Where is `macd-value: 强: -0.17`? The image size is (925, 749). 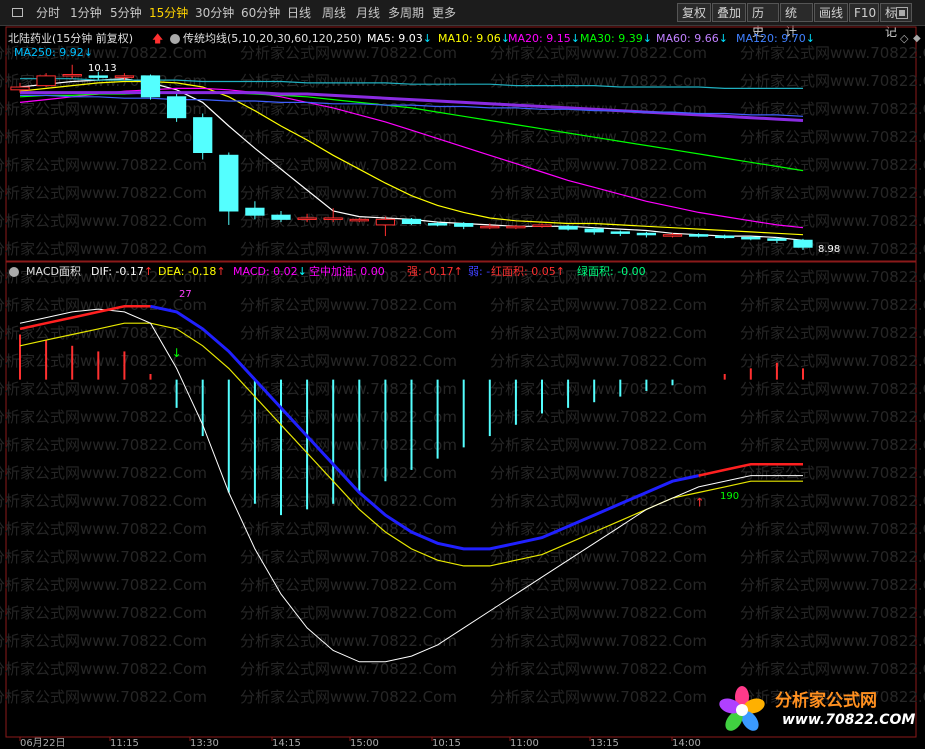
macd-value: 强: -0.17 is located at coordinates (430, 271).